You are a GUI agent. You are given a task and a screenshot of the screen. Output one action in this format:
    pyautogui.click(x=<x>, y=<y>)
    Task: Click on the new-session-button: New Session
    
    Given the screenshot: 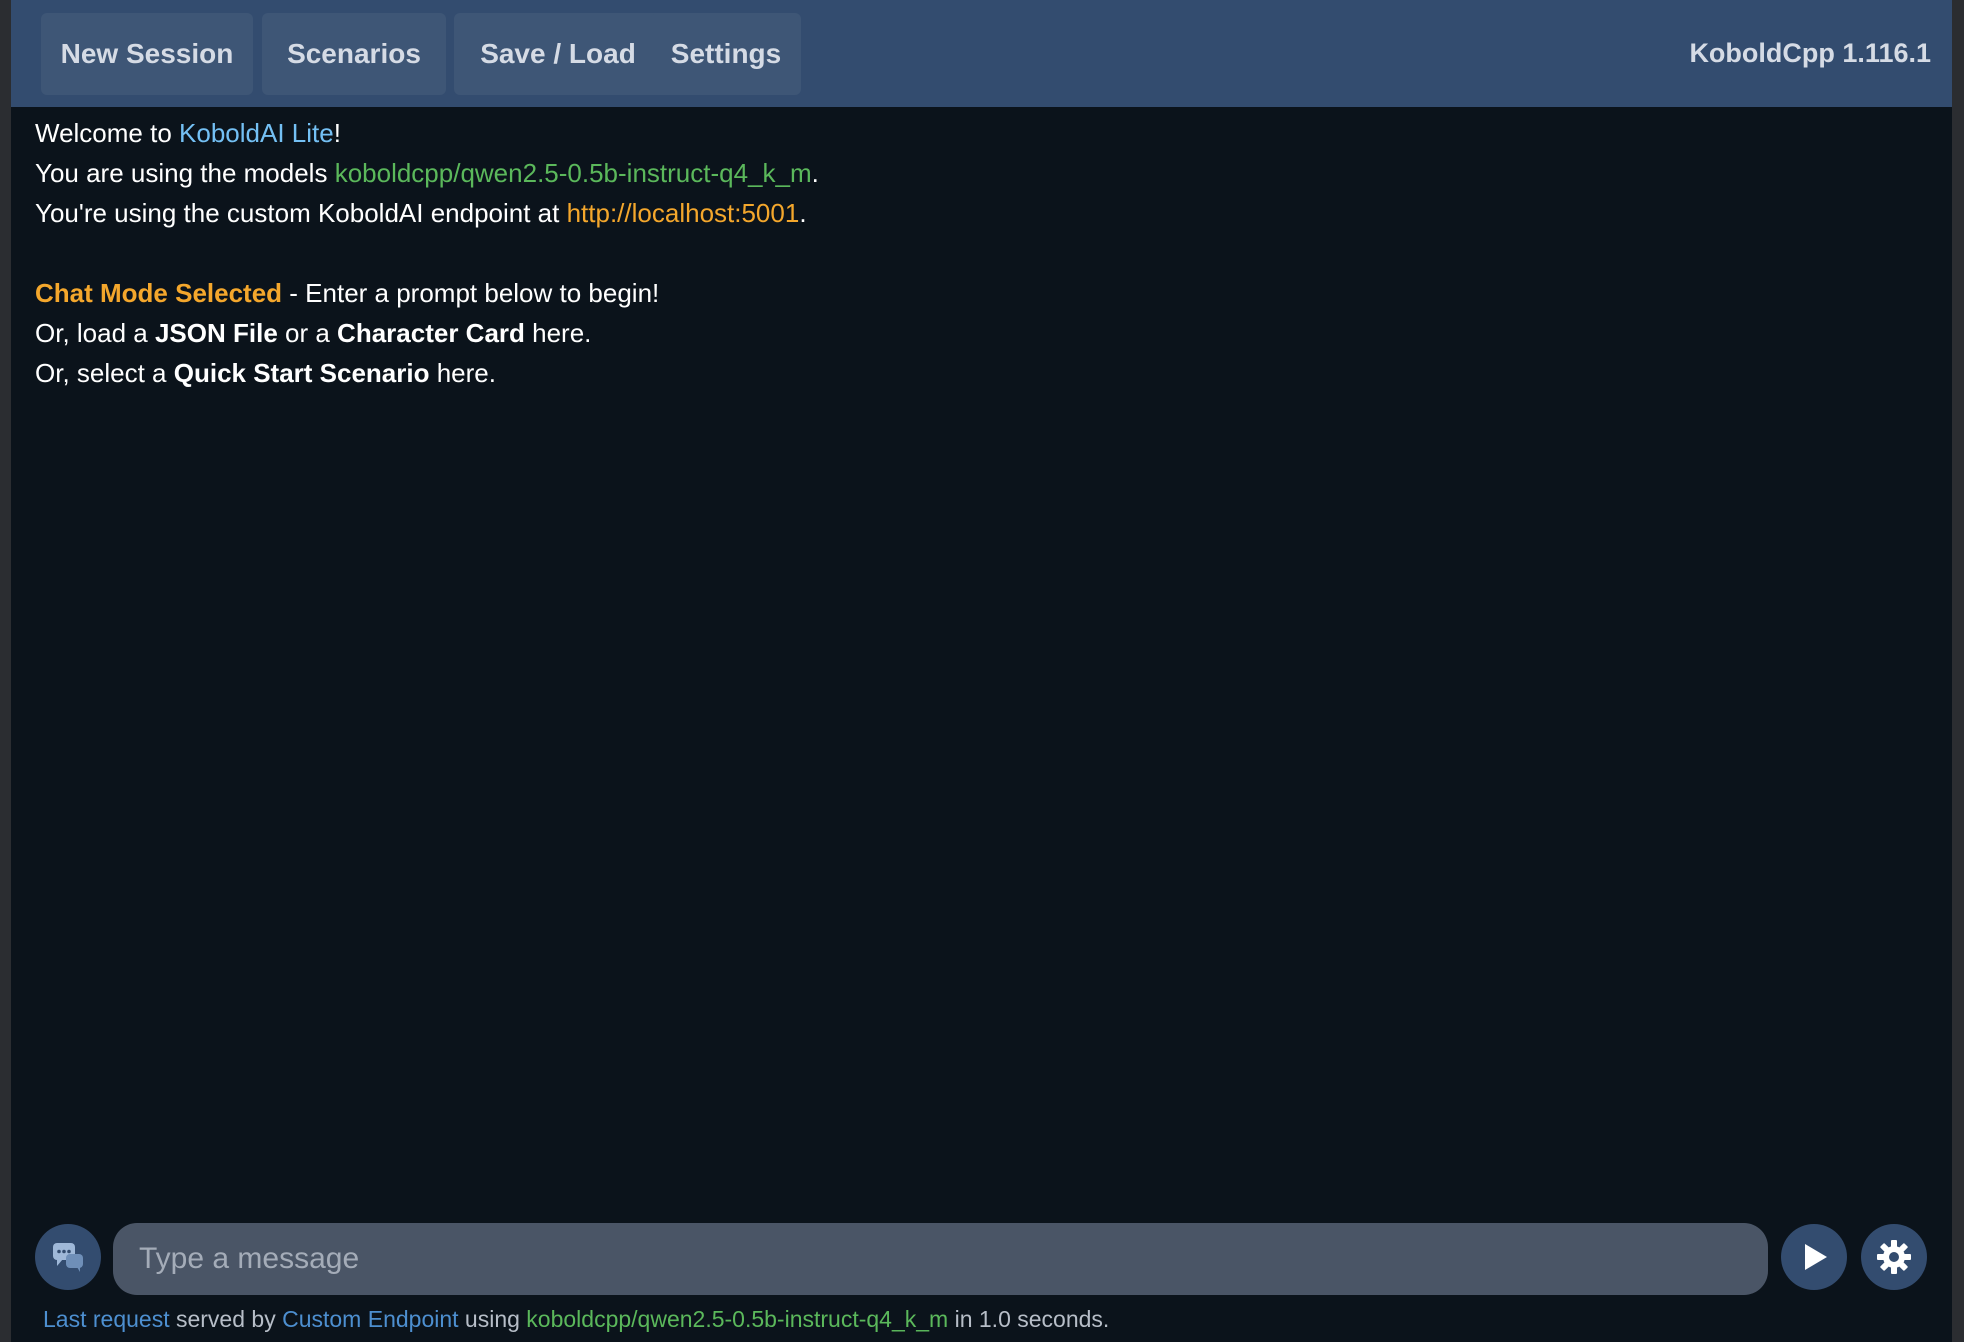 What is the action you would take?
    pyautogui.click(x=147, y=54)
    